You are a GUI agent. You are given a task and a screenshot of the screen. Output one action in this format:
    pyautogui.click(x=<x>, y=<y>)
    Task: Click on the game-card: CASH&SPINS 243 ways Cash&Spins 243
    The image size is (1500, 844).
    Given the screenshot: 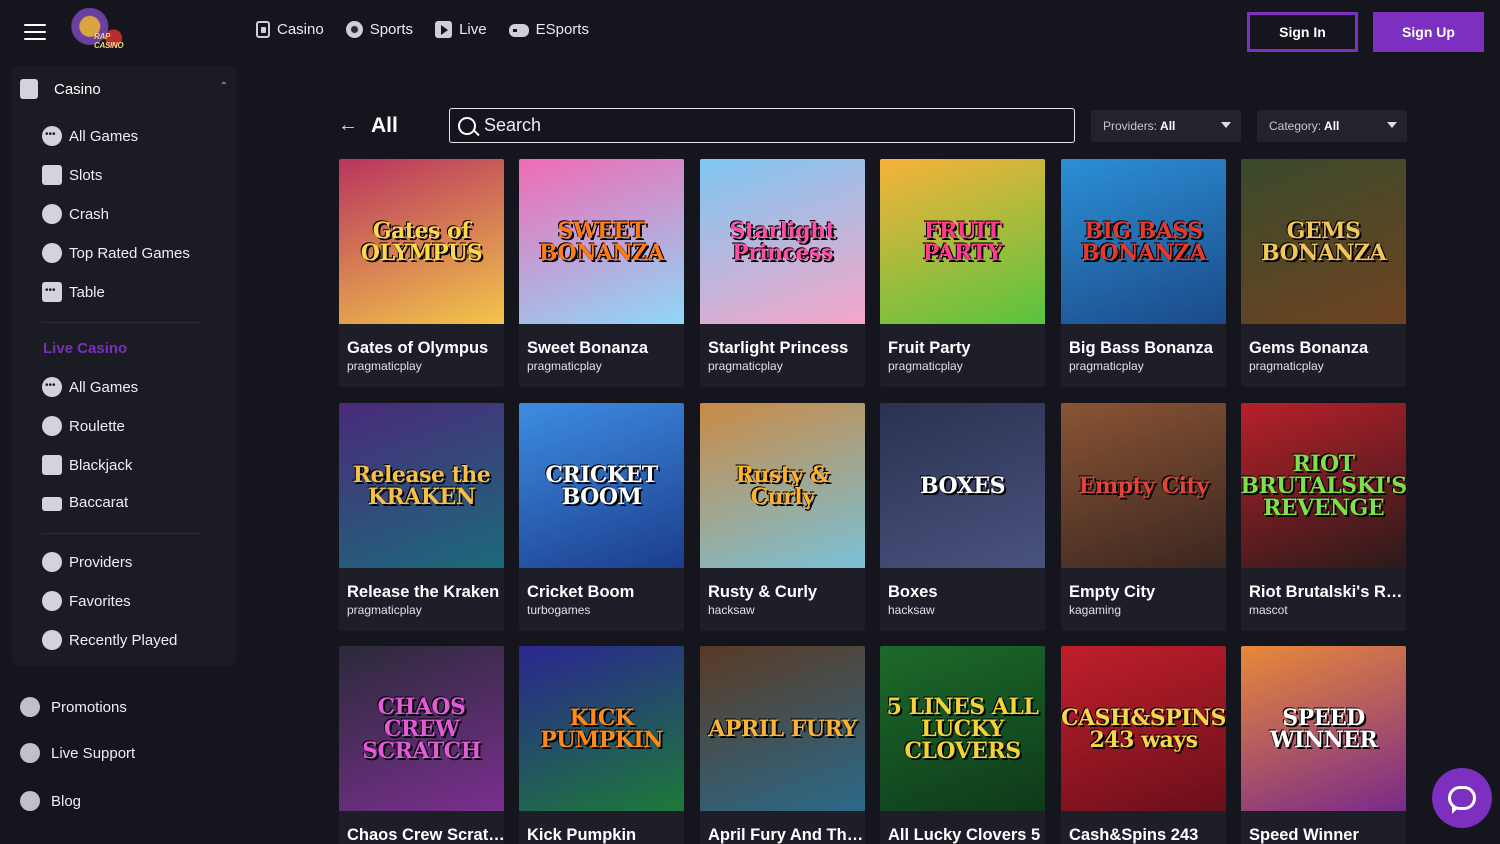 What is the action you would take?
    pyautogui.click(x=1143, y=745)
    